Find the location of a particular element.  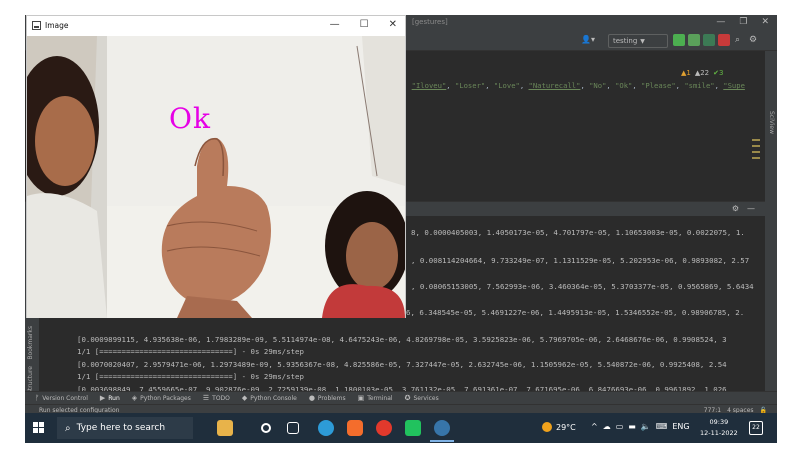

code-string-literal: "Naturecall" is located at coordinates (554, 85).